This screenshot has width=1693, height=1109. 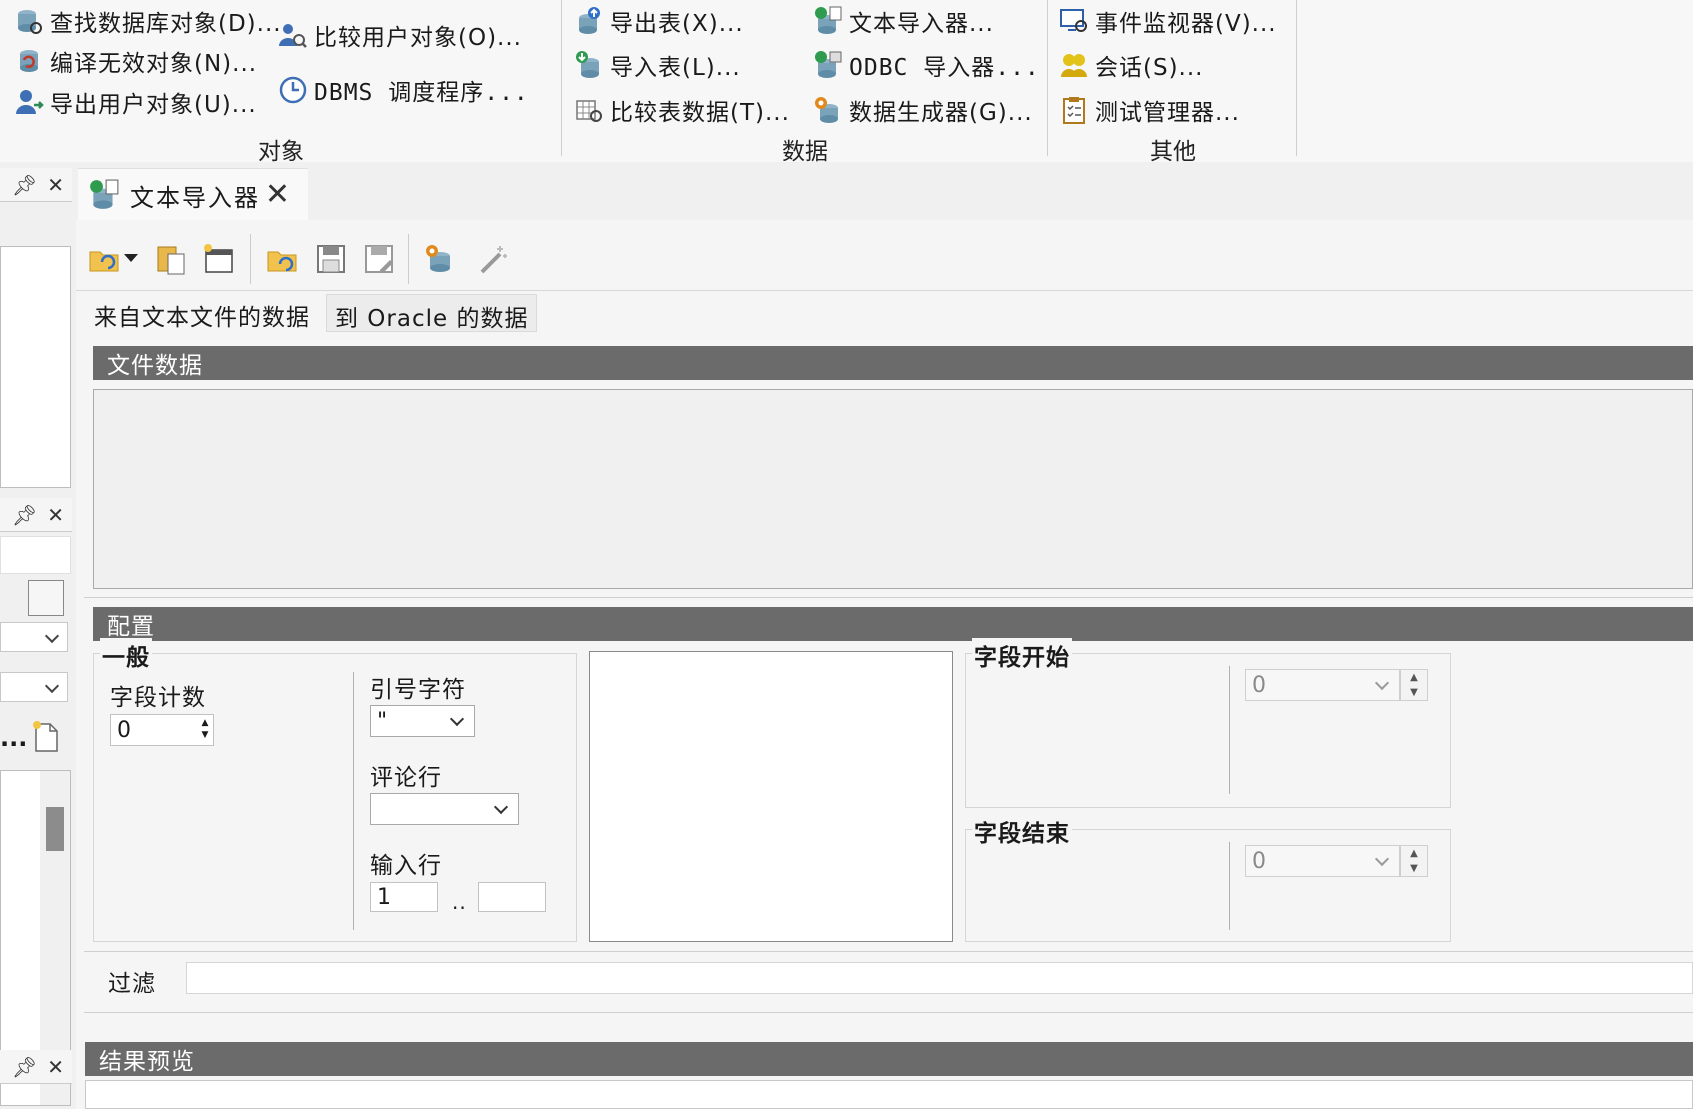 What do you see at coordinates (281, 152) in the screenshot?
I see `ribbon-group-objects-label: 对象` at bounding box center [281, 152].